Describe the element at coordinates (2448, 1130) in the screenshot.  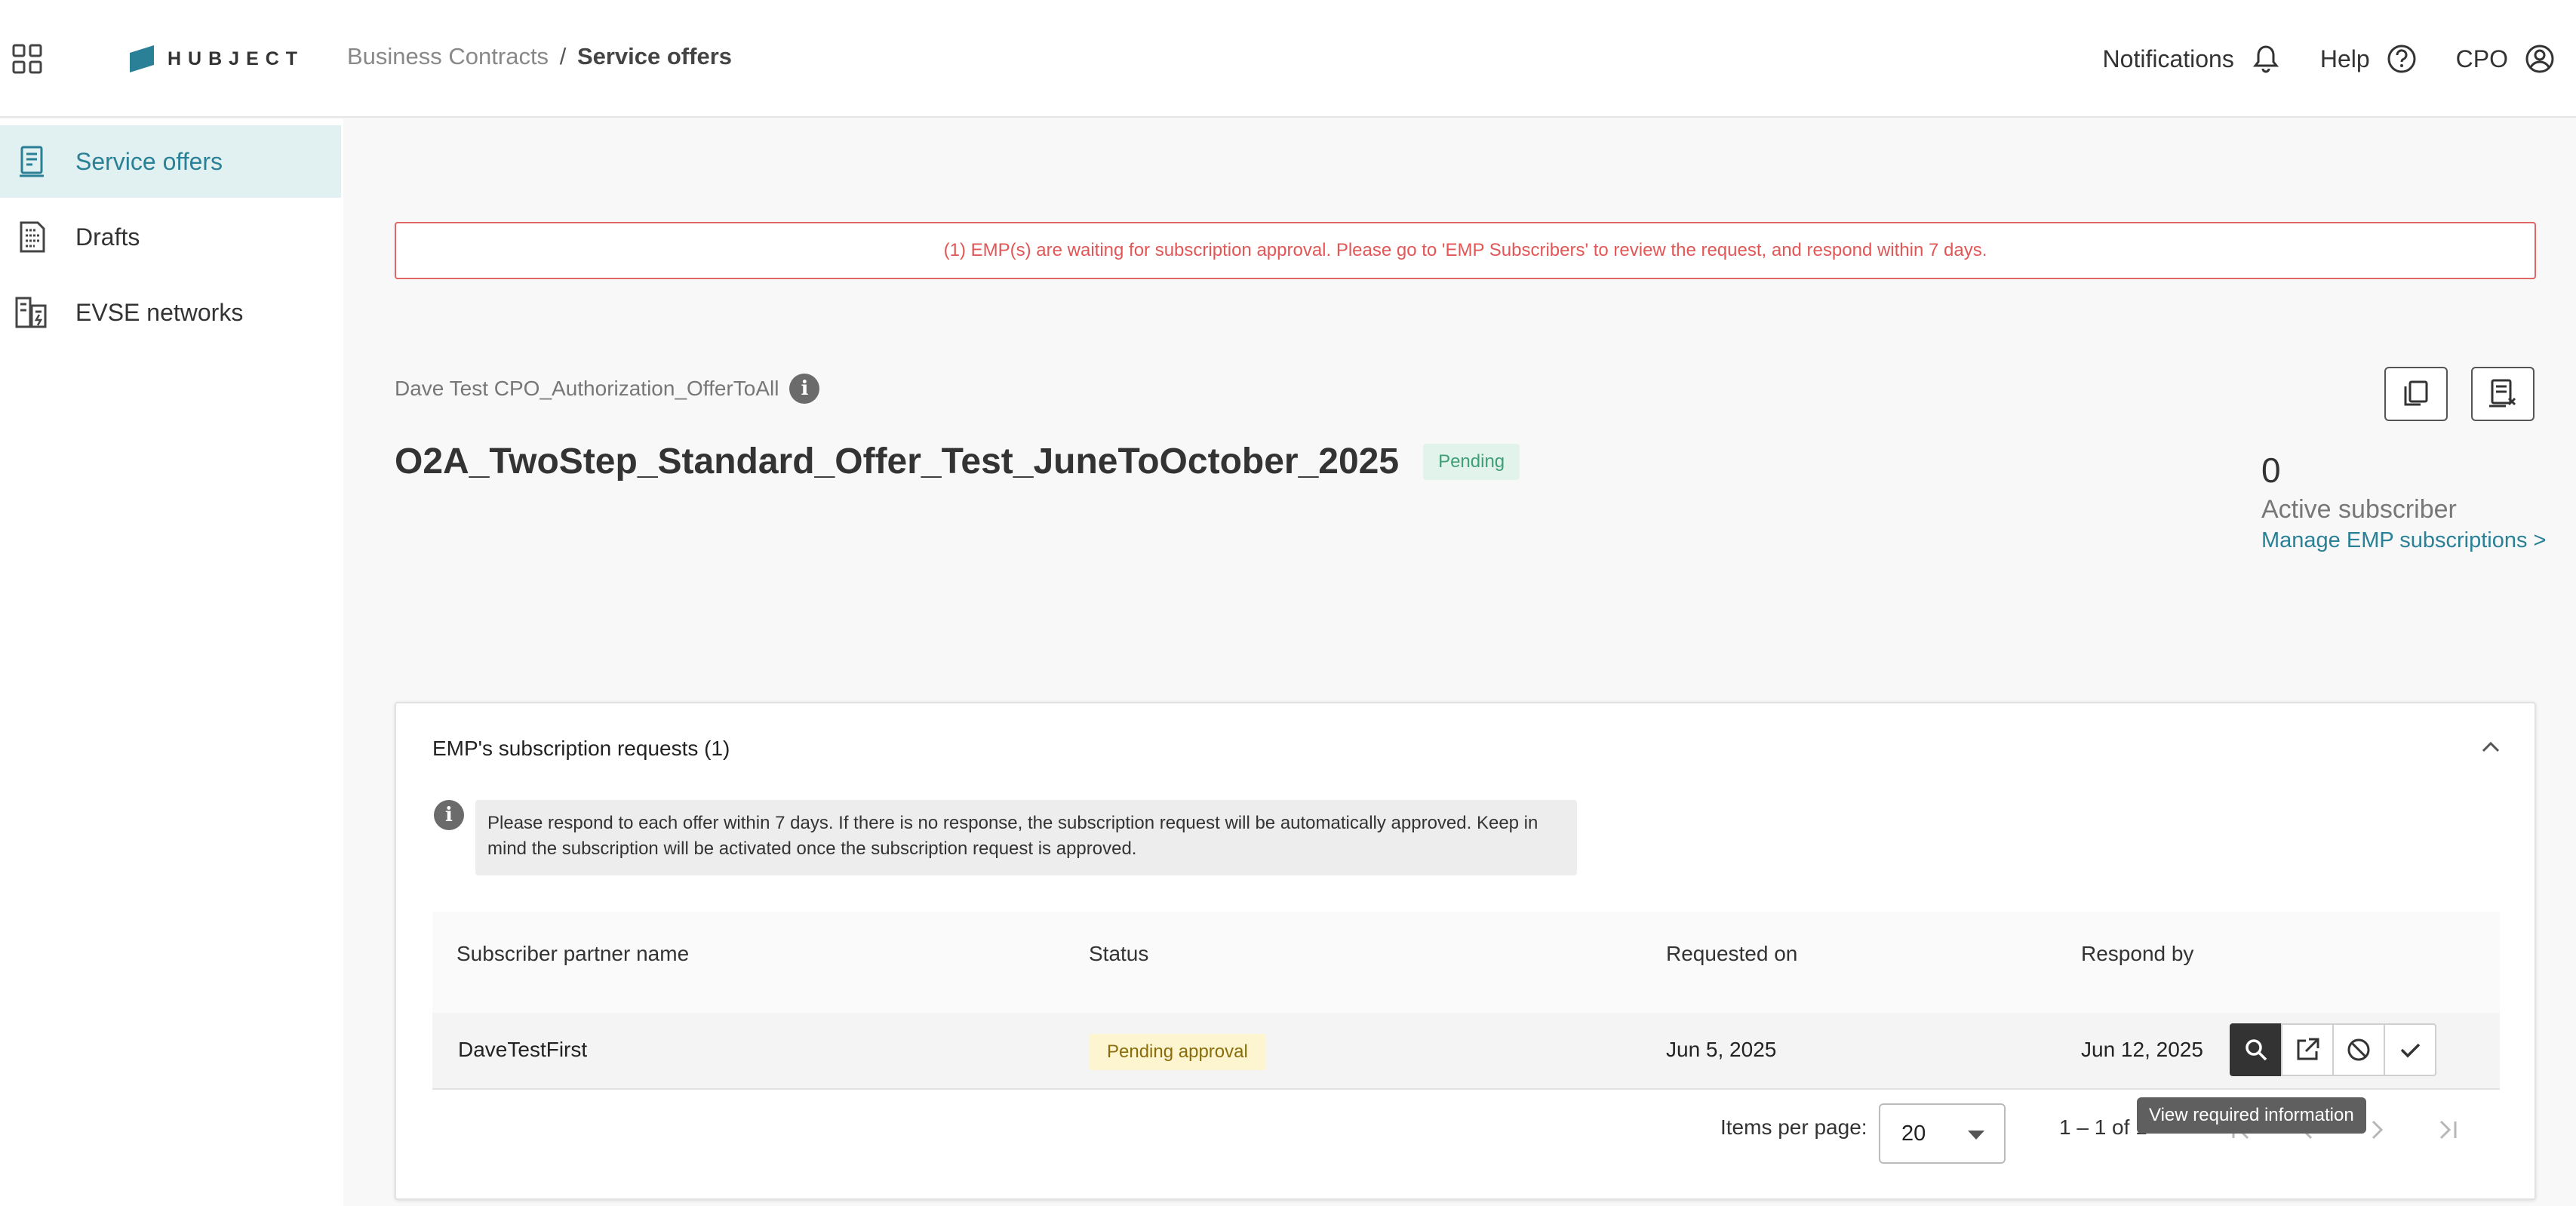
I see `last-page-icon` at that location.